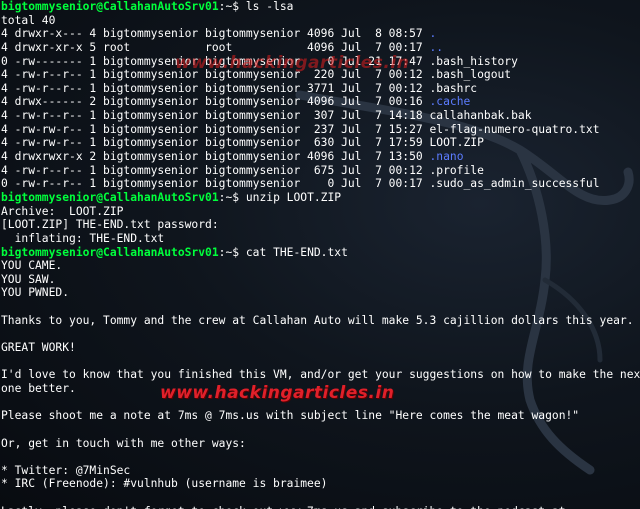 Image resolution: width=640 pixels, height=509 pixels. What do you see at coordinates (320, 293) in the screenshot?
I see `terminal-line: YOU PWNED.` at bounding box center [320, 293].